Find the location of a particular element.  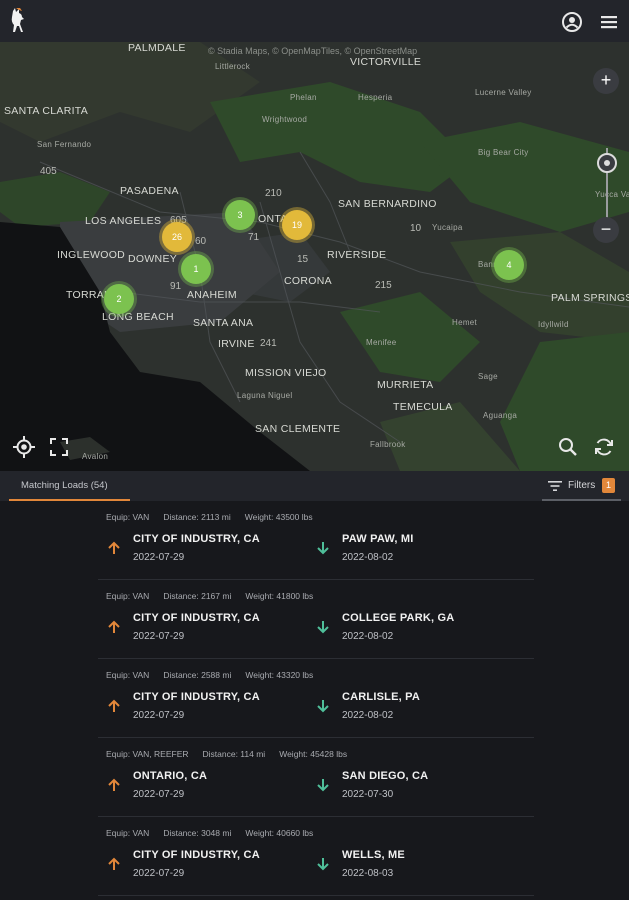

destination-city: SAN DIEGO, CA is located at coordinates (385, 776).